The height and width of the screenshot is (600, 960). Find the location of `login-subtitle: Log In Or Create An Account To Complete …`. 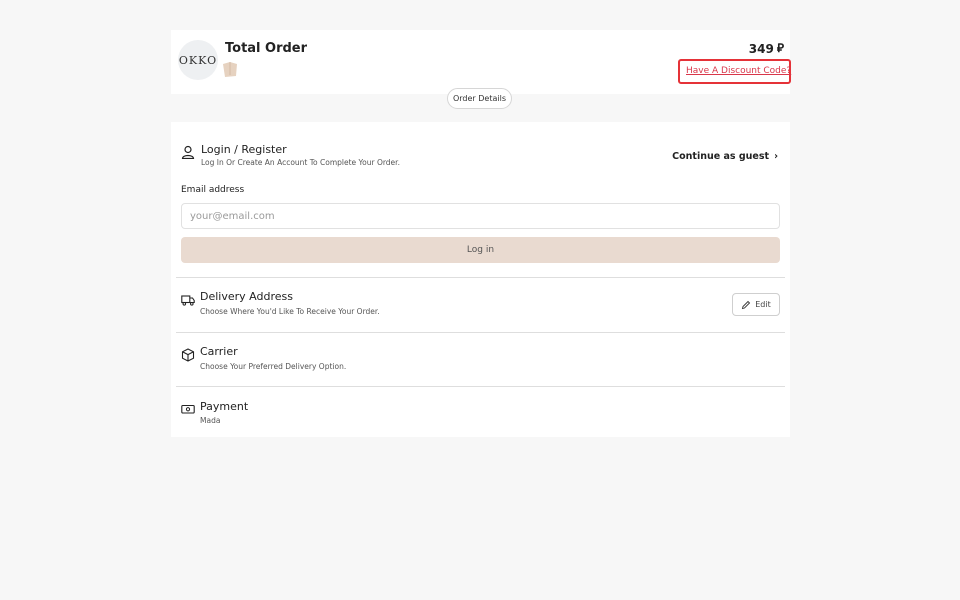

login-subtitle: Log In Or Create An Account To Complete … is located at coordinates (300, 162).